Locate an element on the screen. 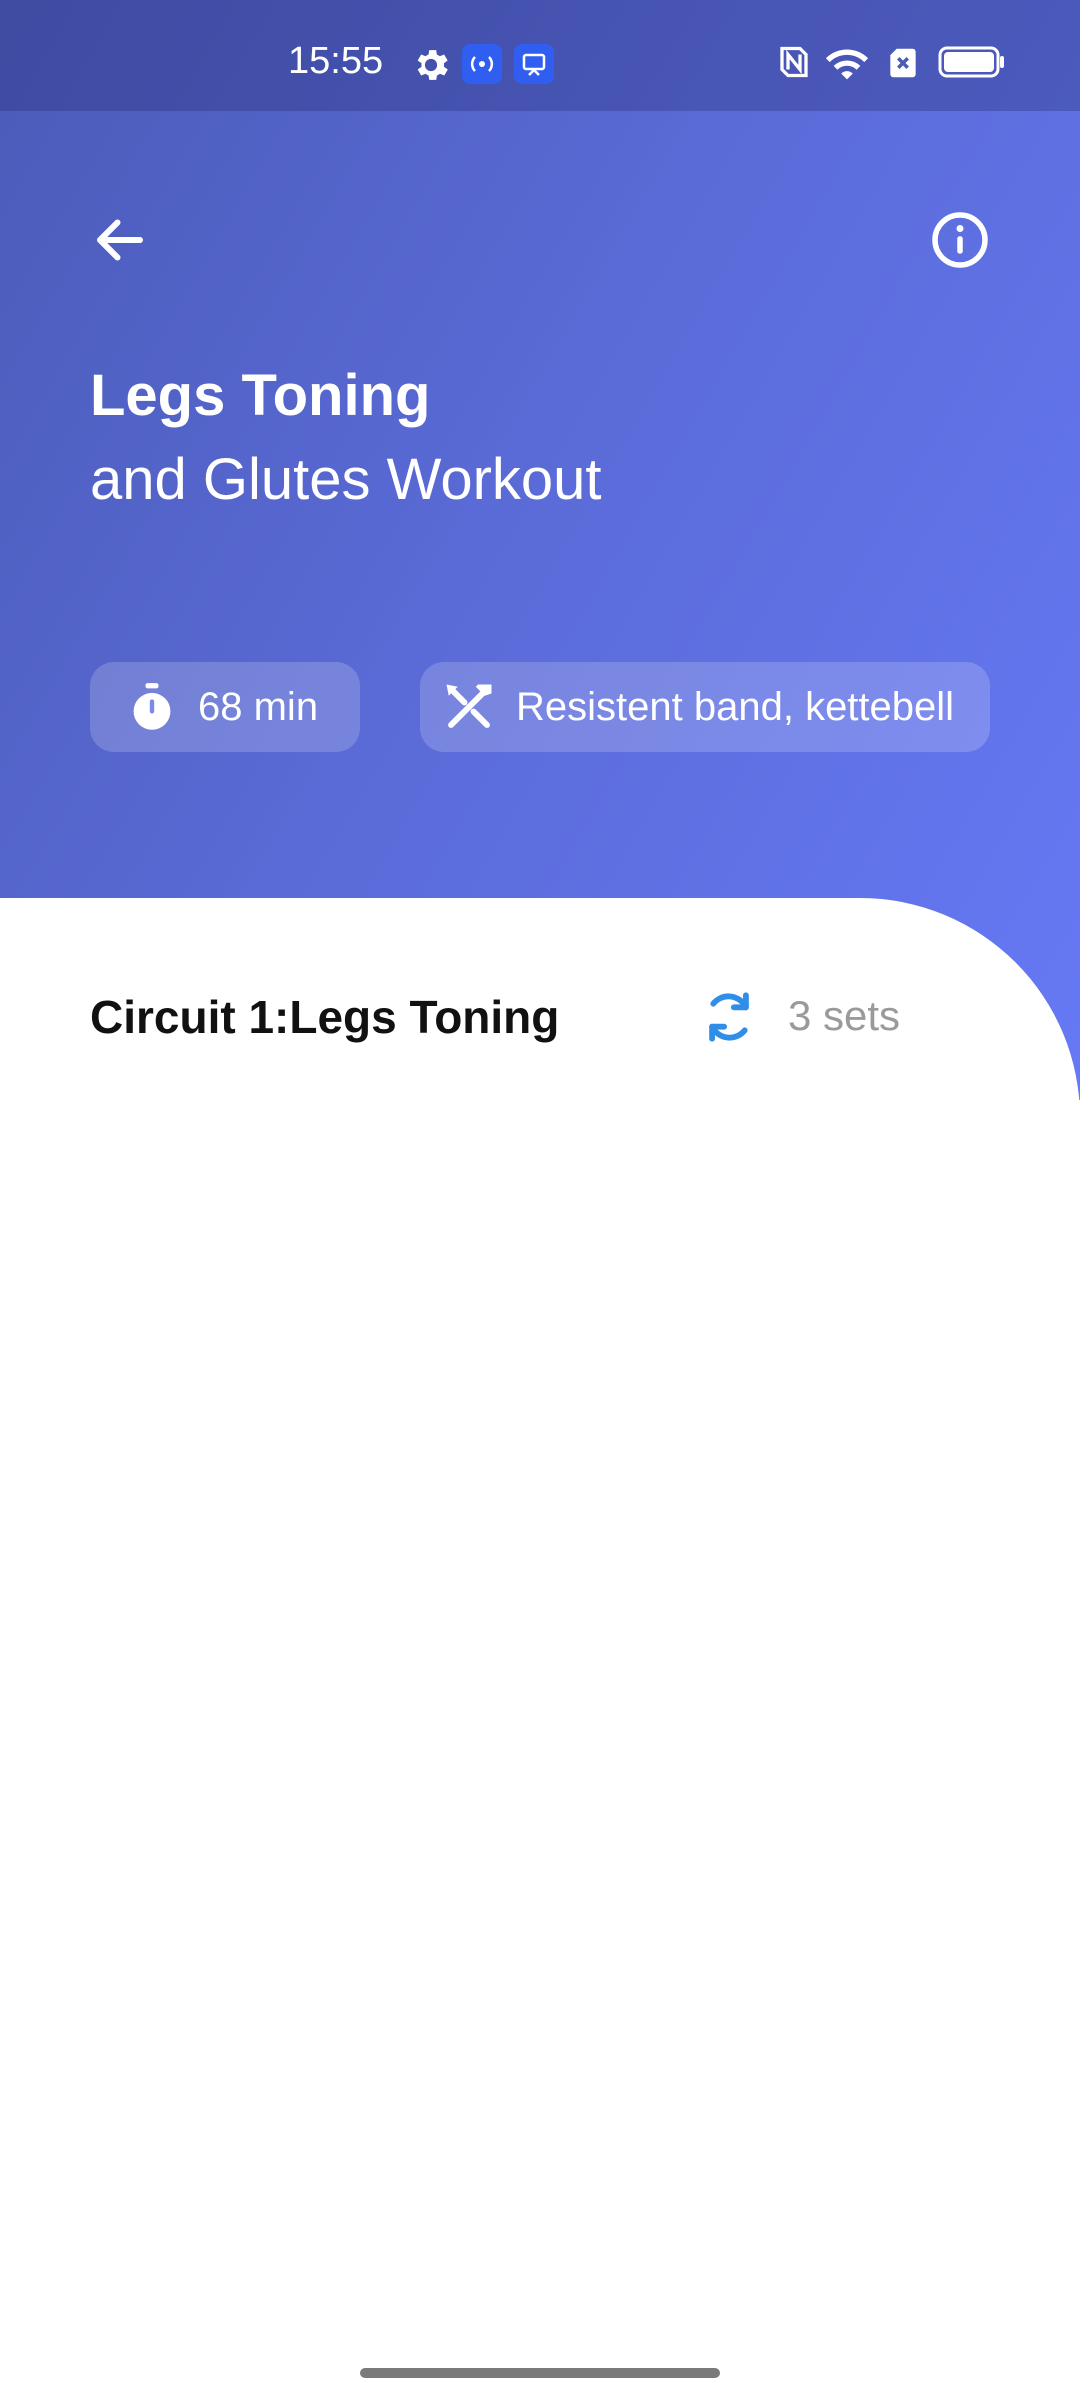 Image resolution: width=1080 pixels, height=2400 pixels. back-arrow-icon is located at coordinates (120, 240).